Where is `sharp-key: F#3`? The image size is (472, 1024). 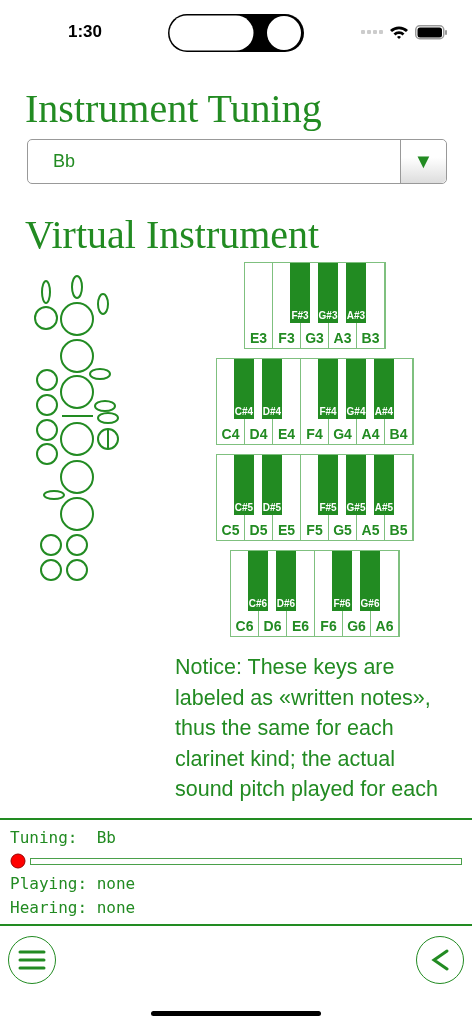 sharp-key: F#3 is located at coordinates (300, 293).